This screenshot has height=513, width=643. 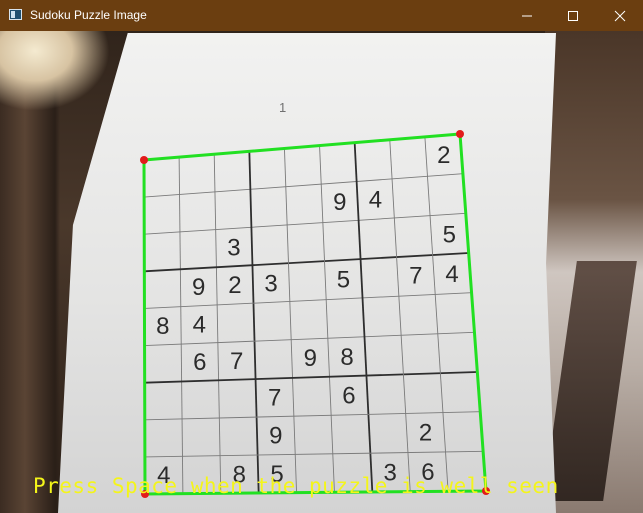 I want to click on maximize-button, so click(x=573, y=15).